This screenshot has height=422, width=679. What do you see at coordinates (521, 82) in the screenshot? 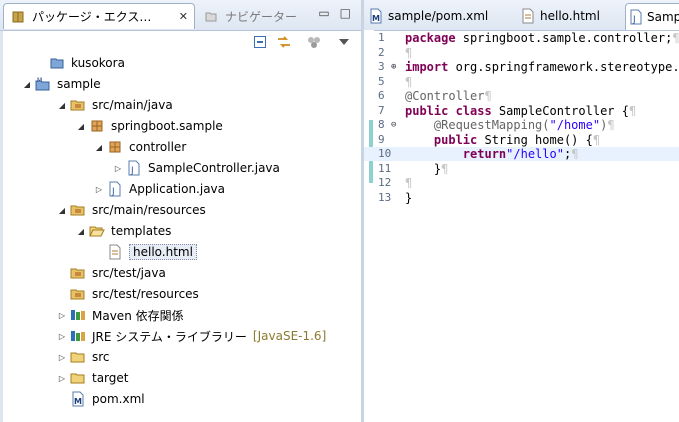
I see `code-line: 5 ¶` at bounding box center [521, 82].